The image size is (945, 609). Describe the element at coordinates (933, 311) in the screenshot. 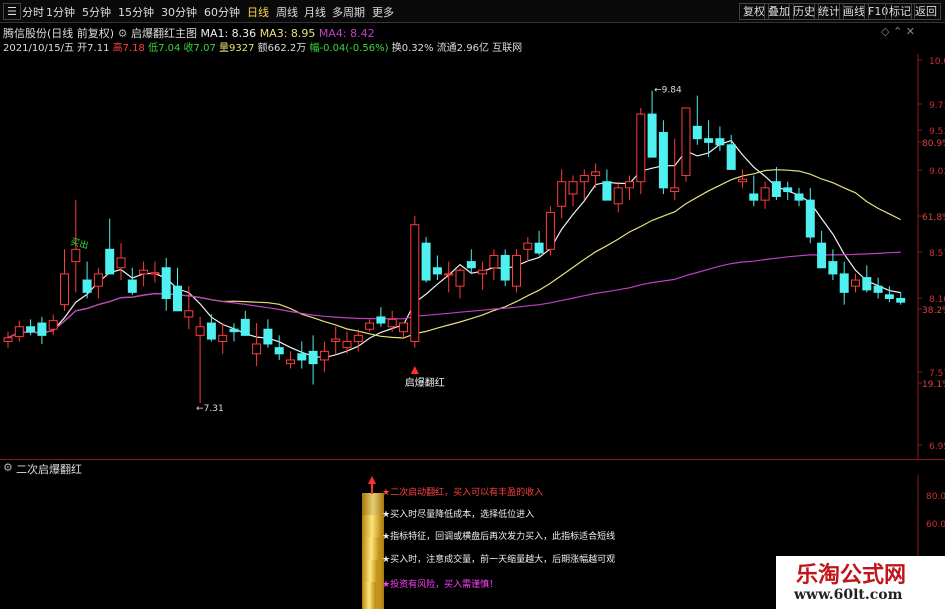

I see `axis-tick-label: 38.2%` at that location.